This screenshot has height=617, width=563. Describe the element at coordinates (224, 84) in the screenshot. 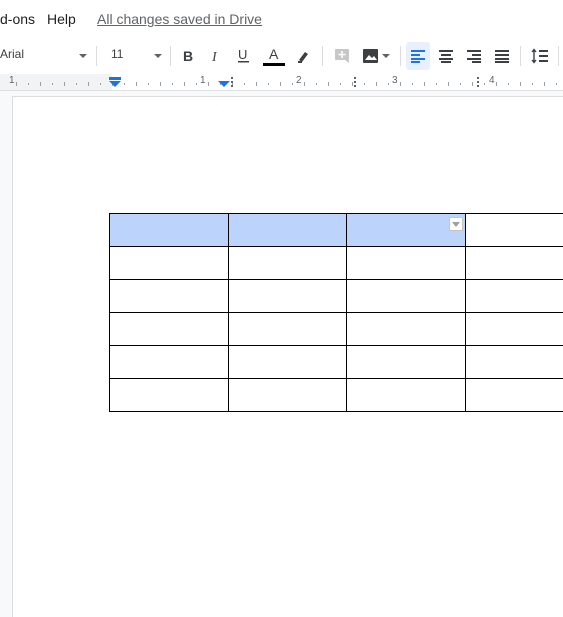

I see `right-indent-icon` at that location.